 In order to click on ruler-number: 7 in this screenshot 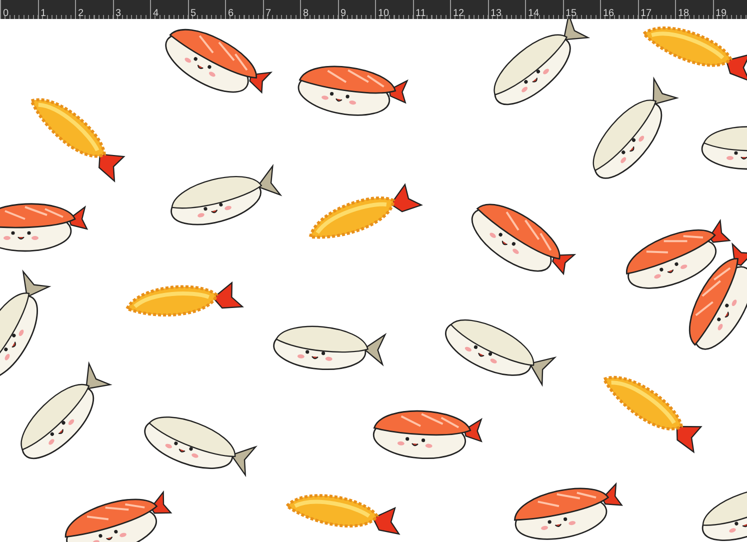, I will do `click(268, 14)`.